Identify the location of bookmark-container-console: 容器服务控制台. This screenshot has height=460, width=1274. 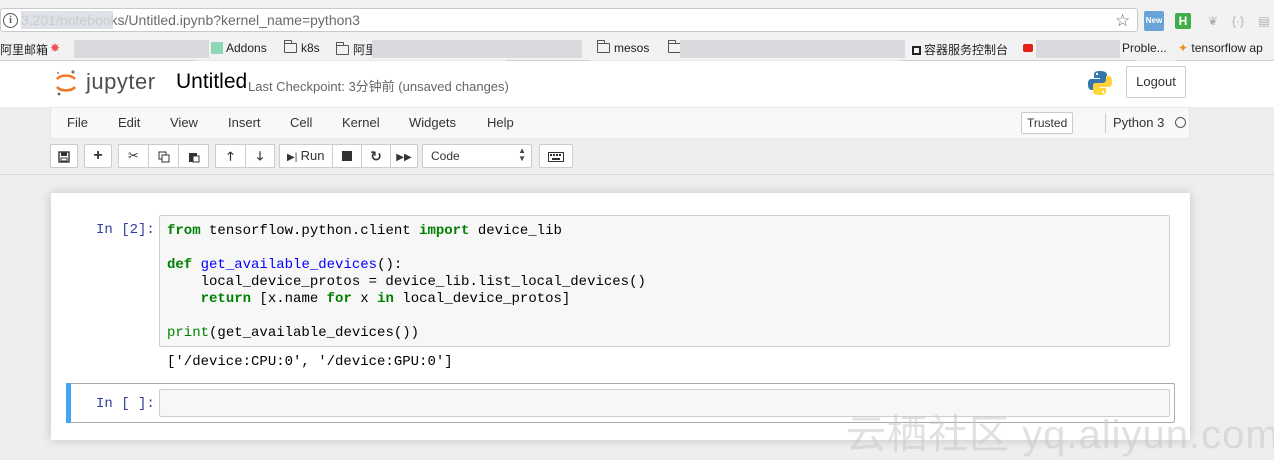
(960, 49).